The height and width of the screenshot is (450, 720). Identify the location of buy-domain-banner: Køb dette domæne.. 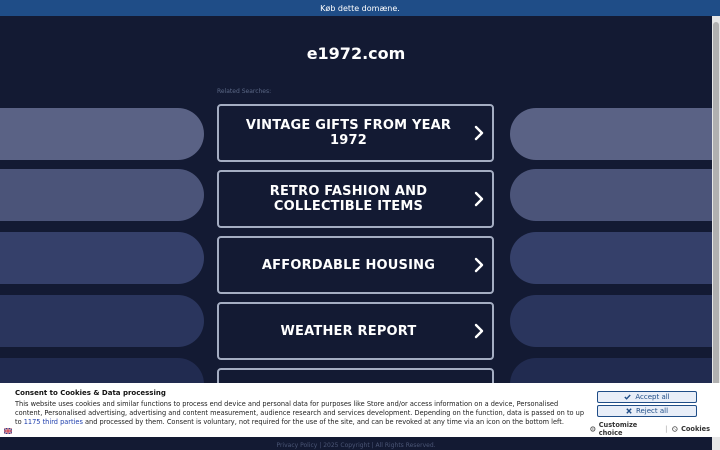
(360, 8).